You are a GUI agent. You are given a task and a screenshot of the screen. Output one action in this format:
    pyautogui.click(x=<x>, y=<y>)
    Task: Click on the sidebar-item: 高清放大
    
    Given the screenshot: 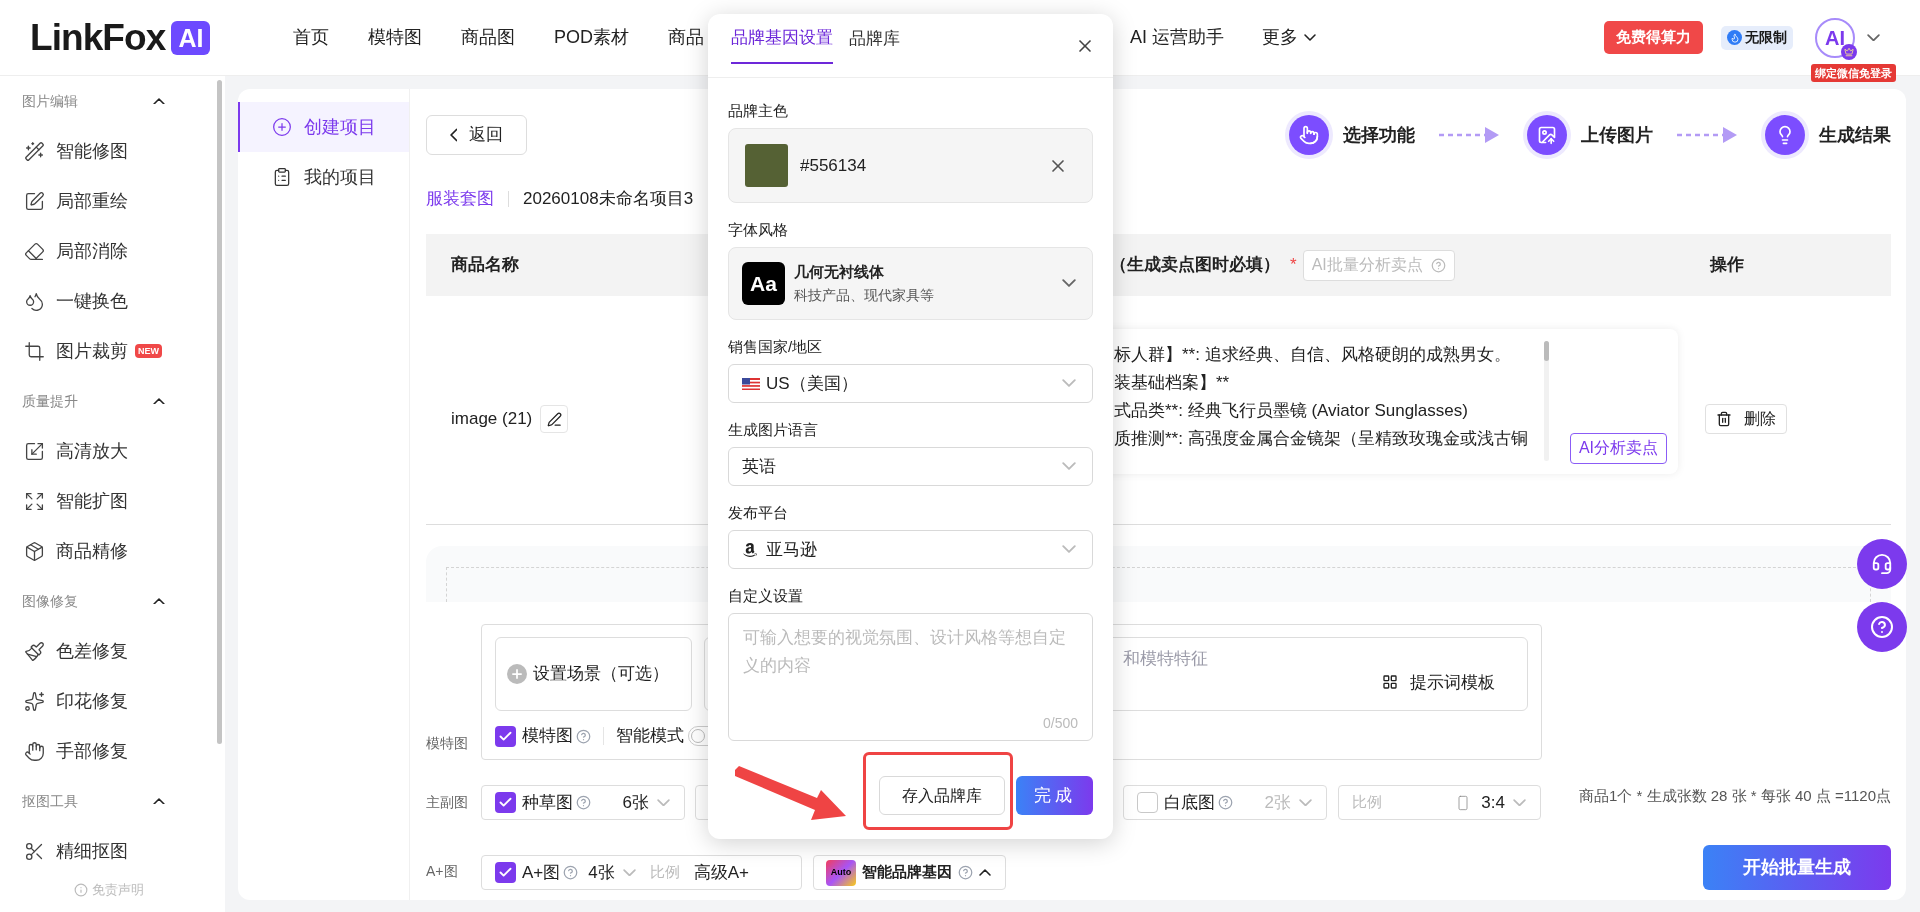 What is the action you would take?
    pyautogui.click(x=112, y=451)
    